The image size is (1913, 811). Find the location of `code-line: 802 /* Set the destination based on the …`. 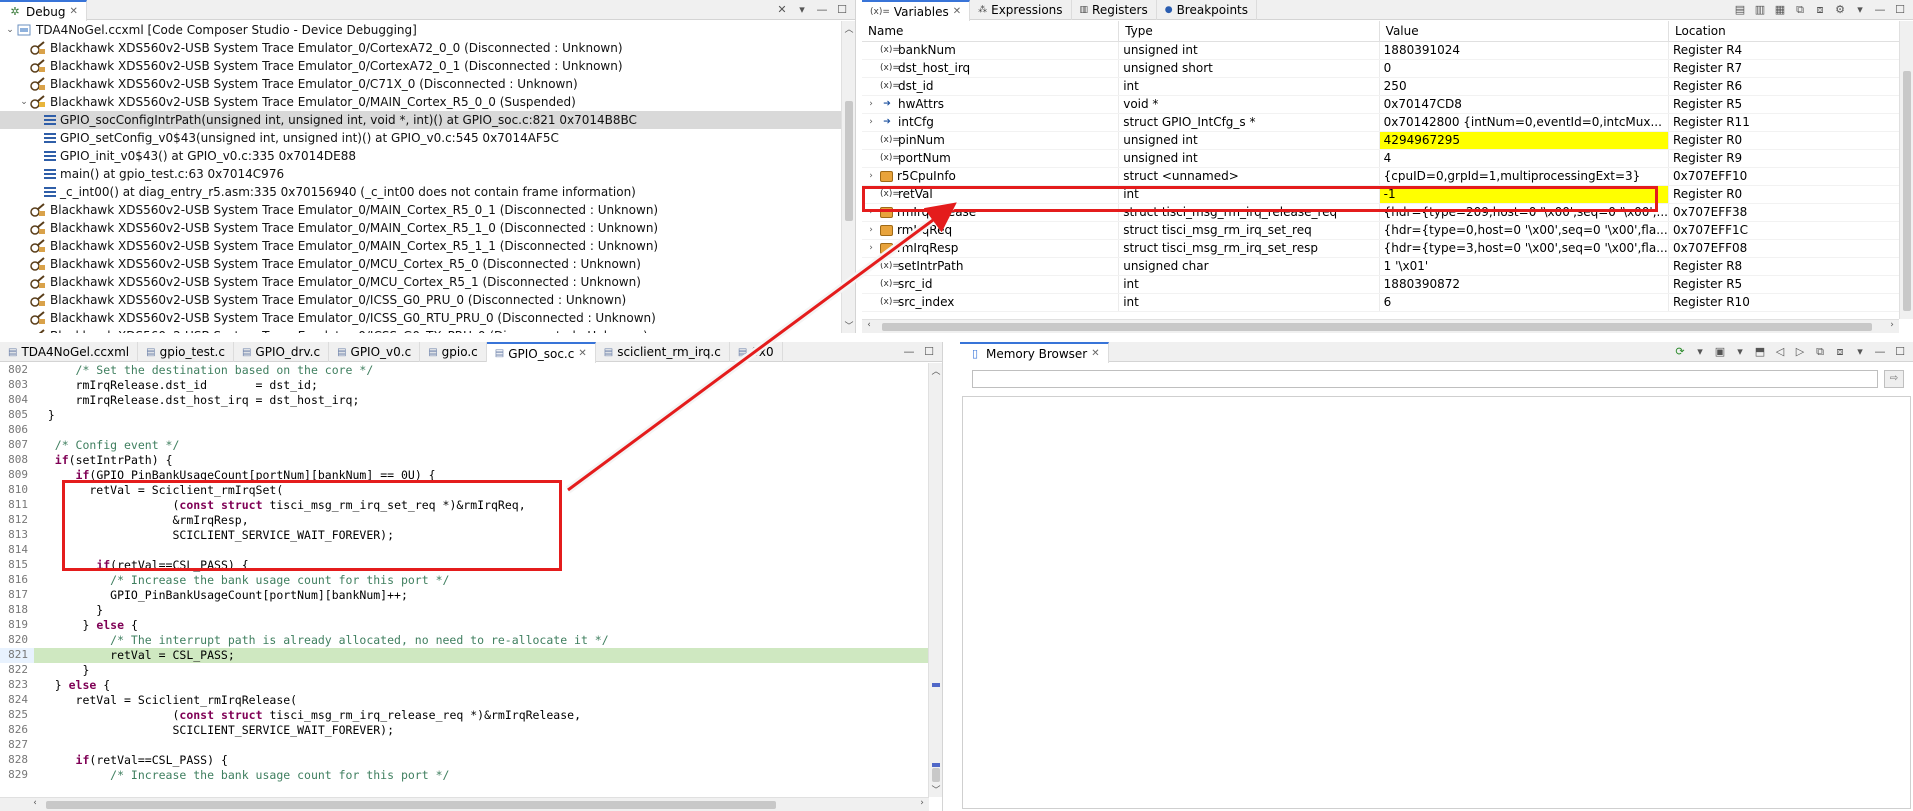

code-line: 802 /* Set the destination based on the … is located at coordinates (464, 370).